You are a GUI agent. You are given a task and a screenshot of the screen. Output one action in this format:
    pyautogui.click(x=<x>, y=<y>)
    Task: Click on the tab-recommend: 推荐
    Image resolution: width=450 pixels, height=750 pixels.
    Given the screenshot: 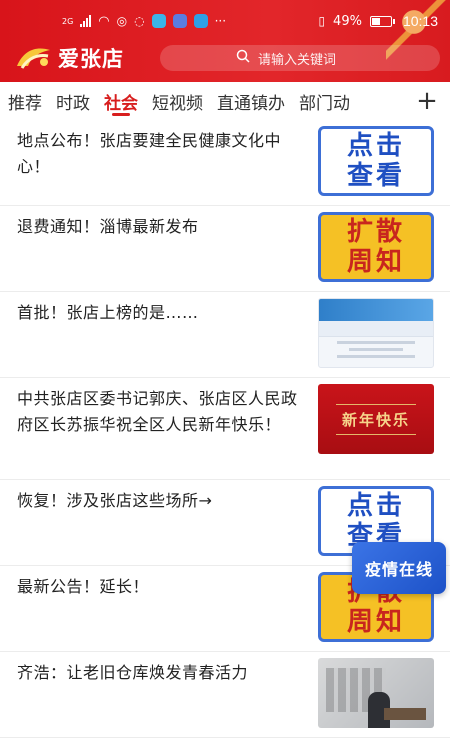 What is the action you would take?
    pyautogui.click(x=24, y=101)
    